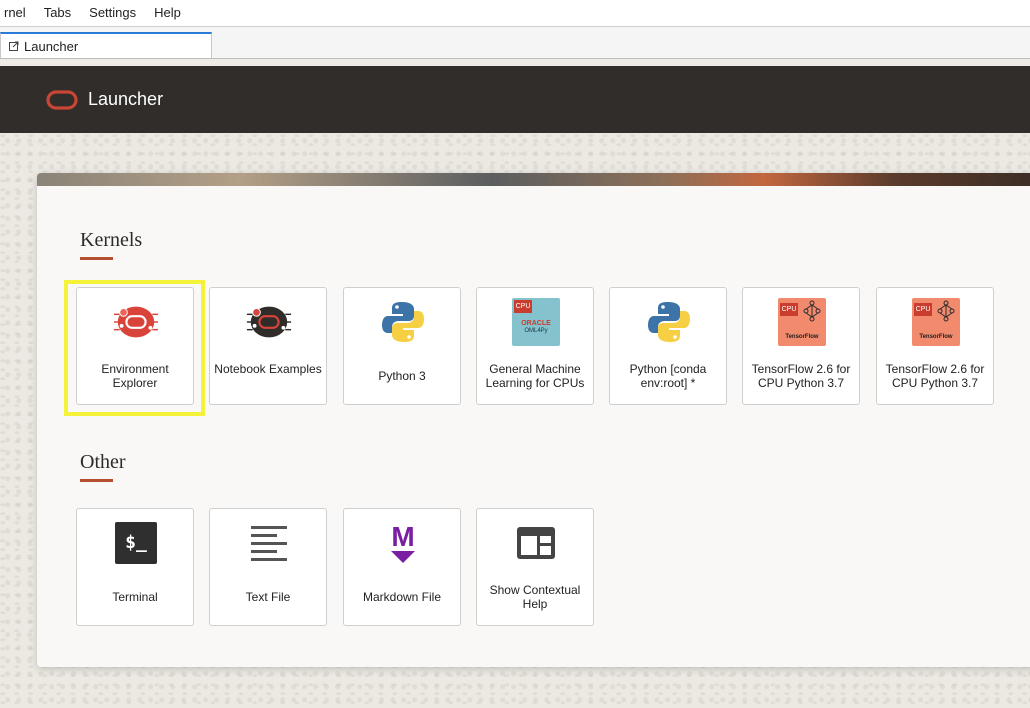 The width and height of the screenshot is (1030, 708). What do you see at coordinates (57, 13) in the screenshot?
I see `menu-tabs: Tabs` at bounding box center [57, 13].